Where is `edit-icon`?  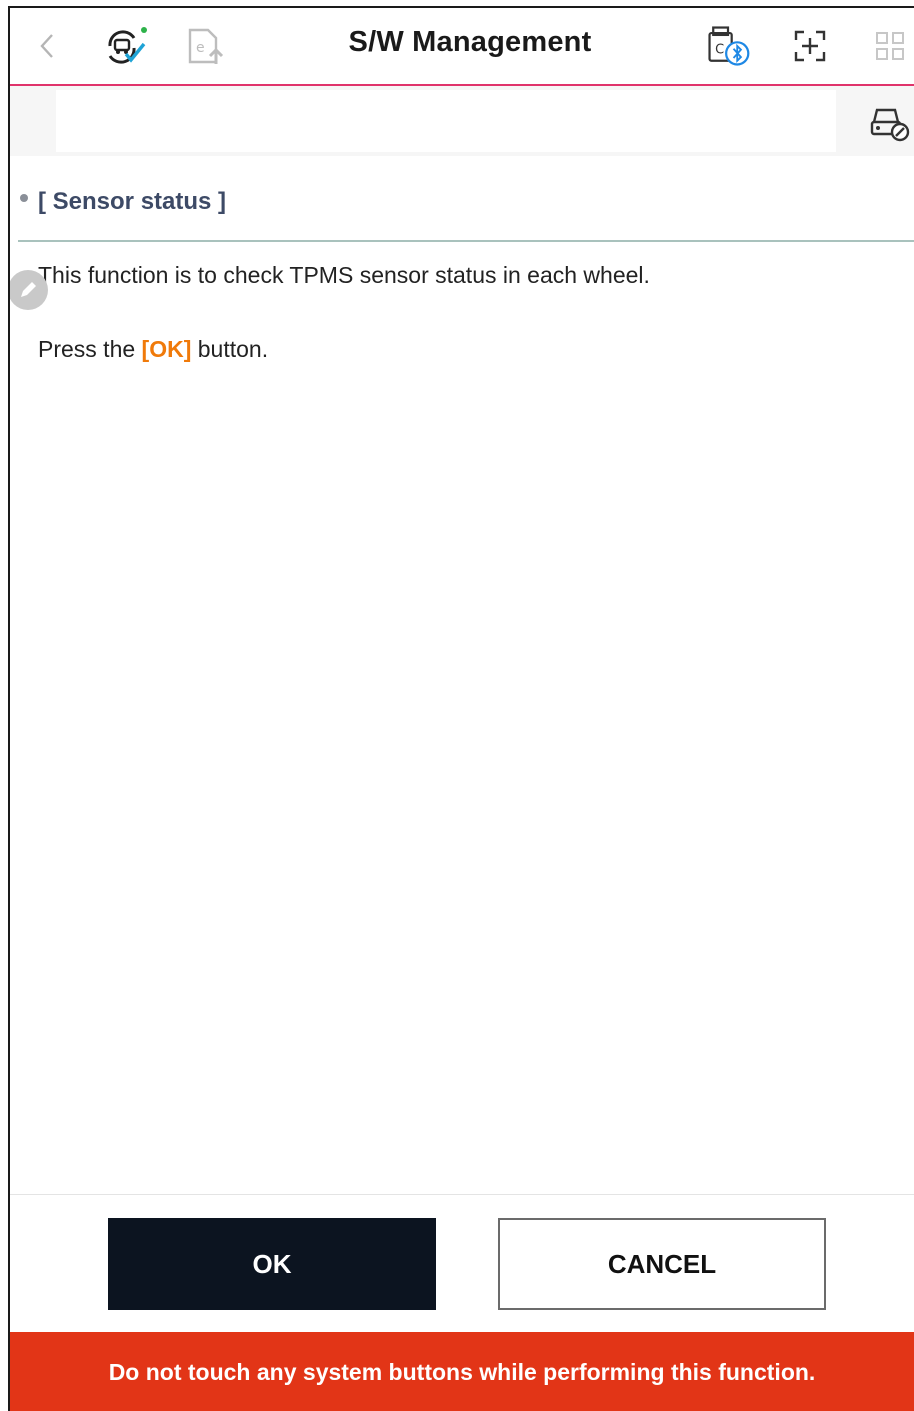 edit-icon is located at coordinates (29, 290).